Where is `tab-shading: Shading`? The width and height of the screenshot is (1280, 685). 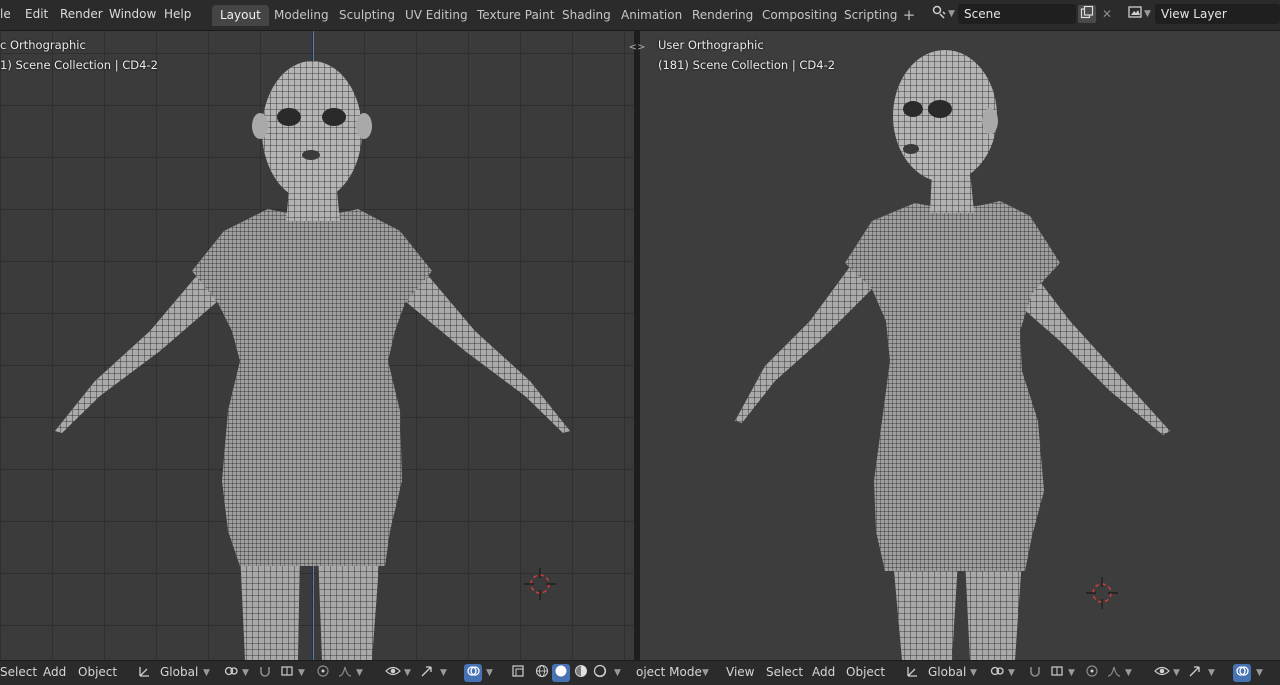
tab-shading: Shading is located at coordinates (586, 15).